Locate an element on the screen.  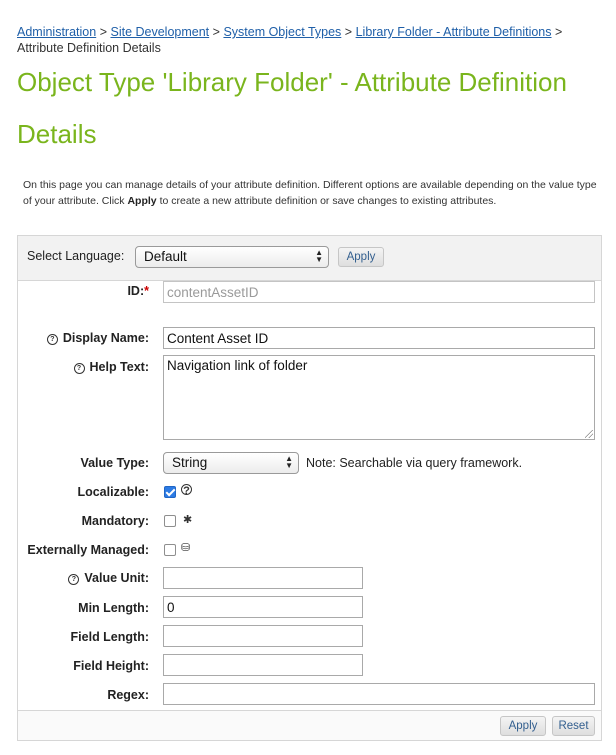
reset-button: Reset is located at coordinates (573, 726).